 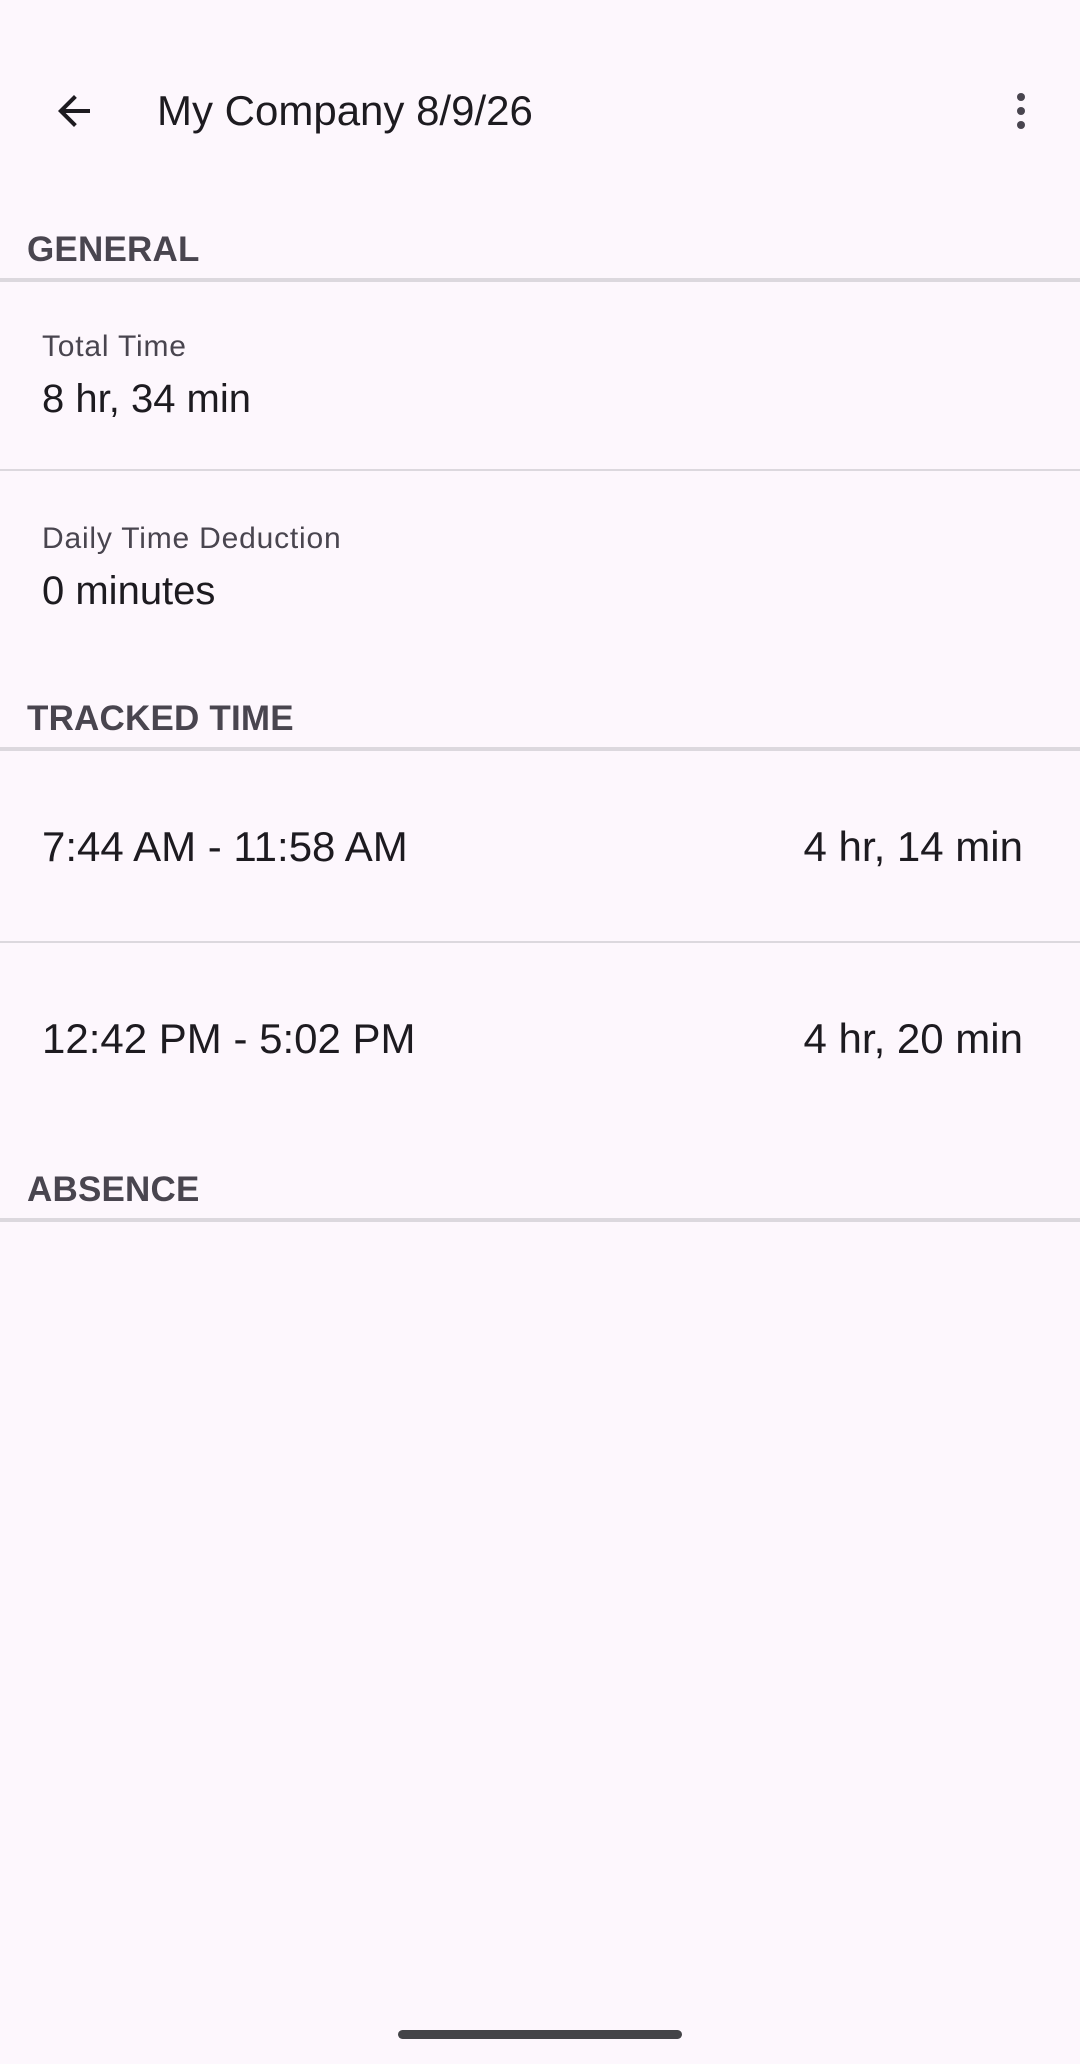 I want to click on daily-time-deduction-value: 0 minutes, so click(x=129, y=591).